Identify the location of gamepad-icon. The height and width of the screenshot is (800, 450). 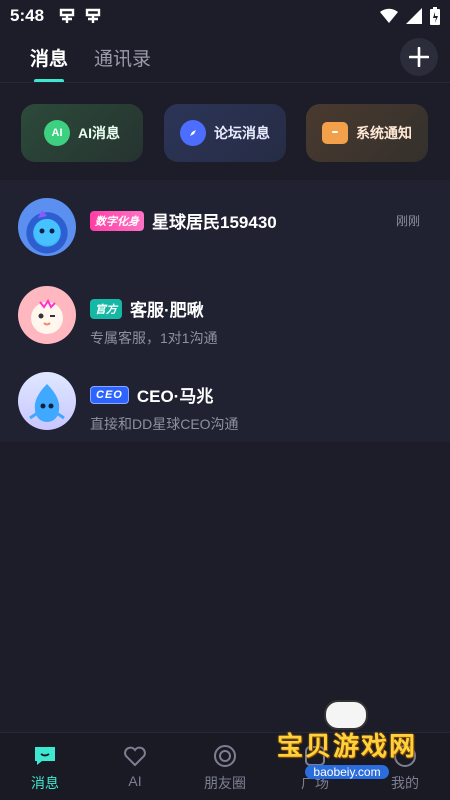
(346, 715).